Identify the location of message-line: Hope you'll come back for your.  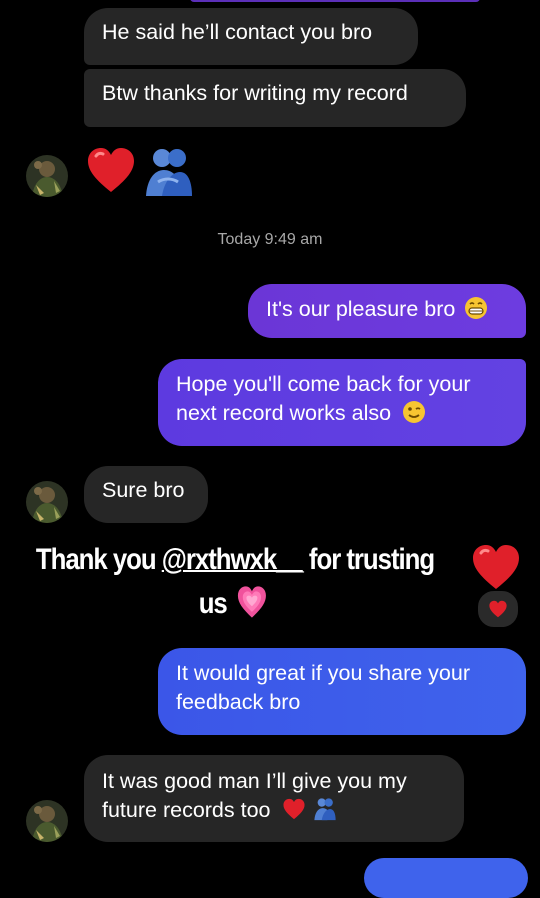
(323, 384).